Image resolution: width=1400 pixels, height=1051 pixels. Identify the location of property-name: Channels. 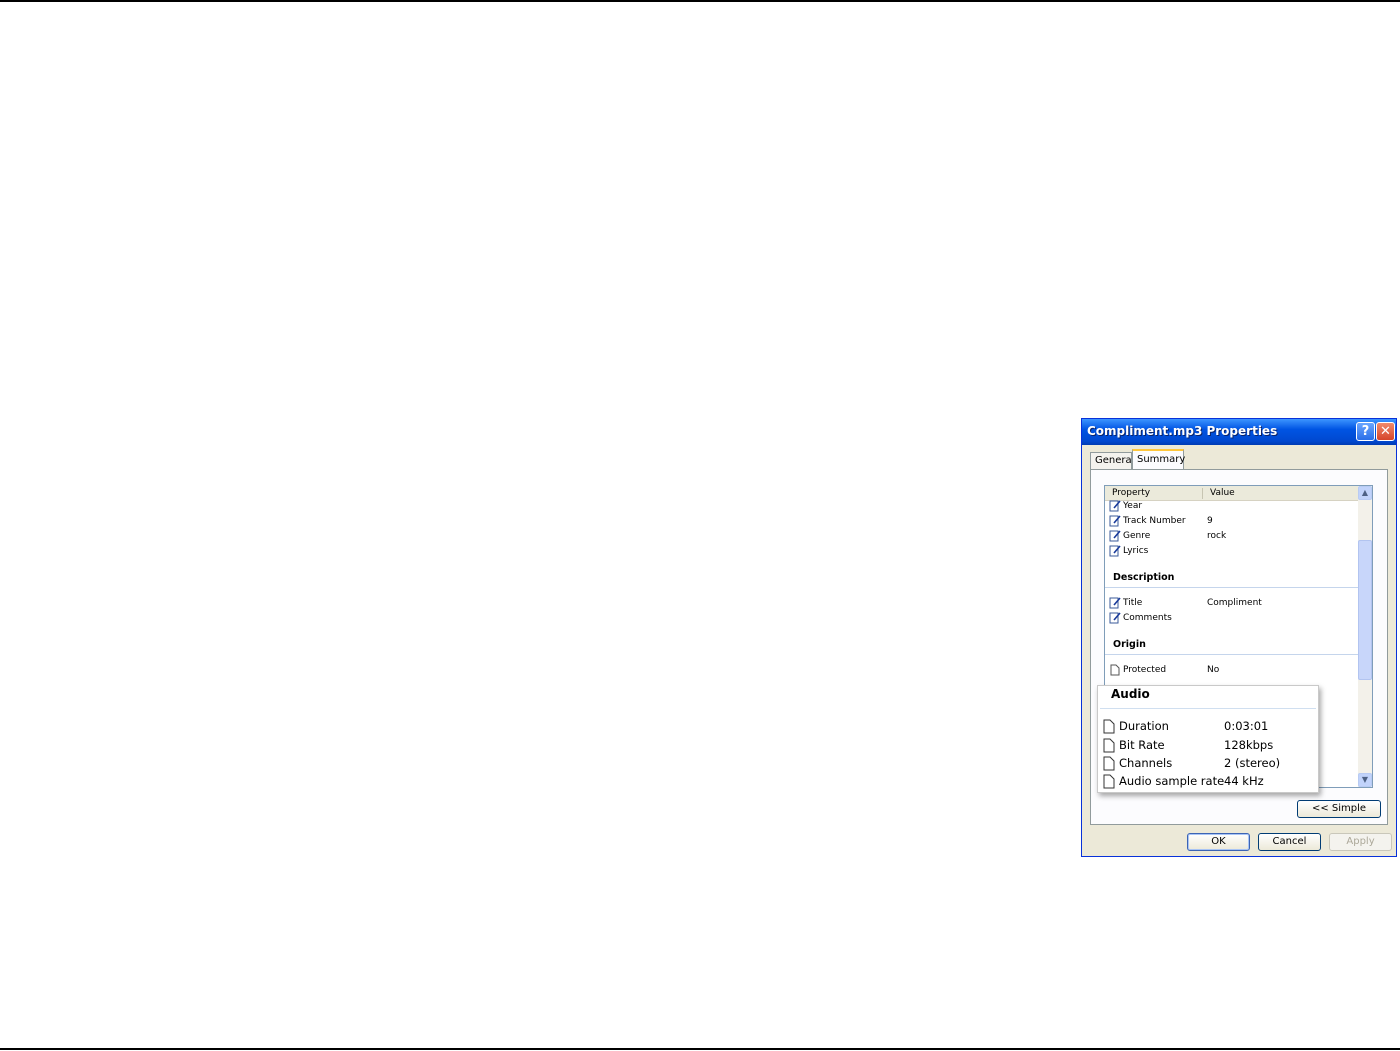
(1146, 763).